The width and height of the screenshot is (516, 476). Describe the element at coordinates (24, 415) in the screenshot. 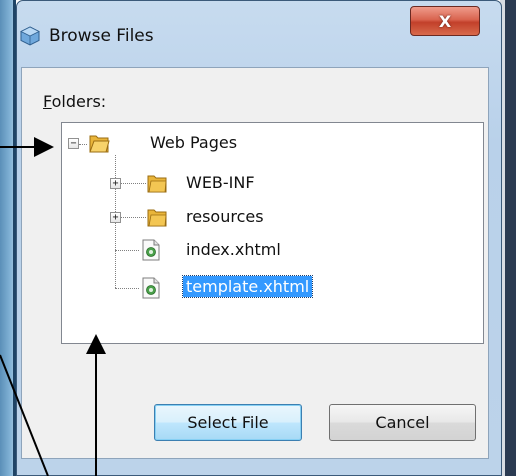

I see `annotation-line-diagonal` at that location.